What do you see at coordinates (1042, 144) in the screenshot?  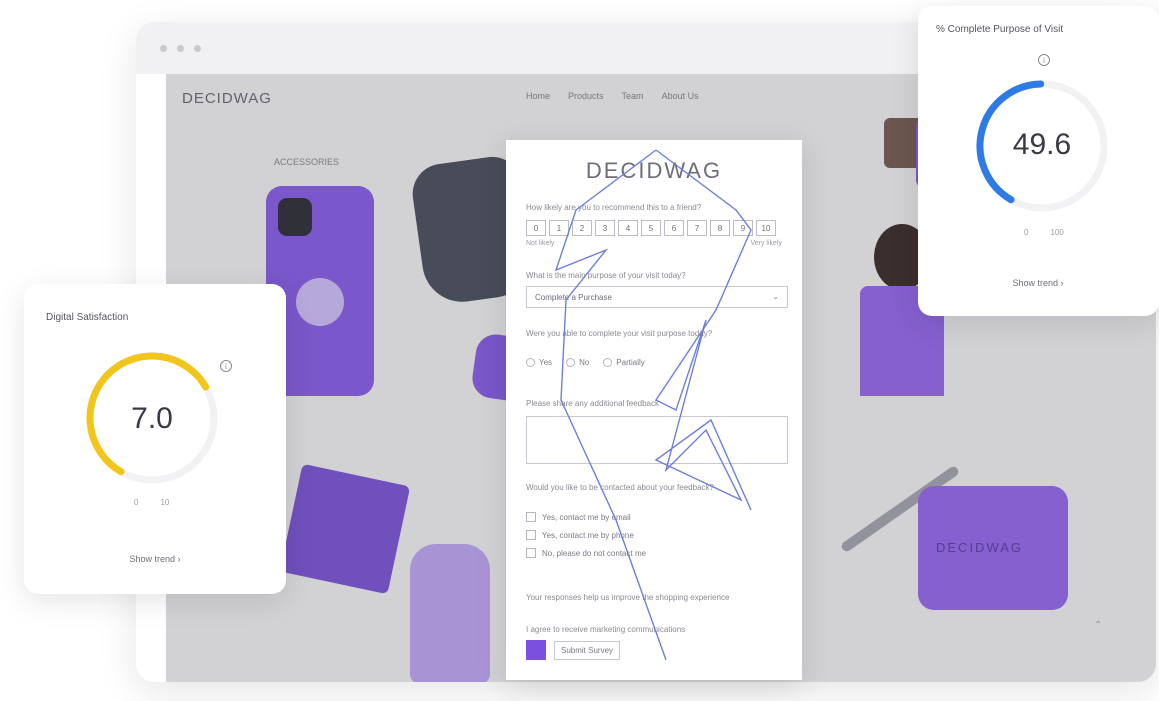 I see `gauge-value: 49.6` at bounding box center [1042, 144].